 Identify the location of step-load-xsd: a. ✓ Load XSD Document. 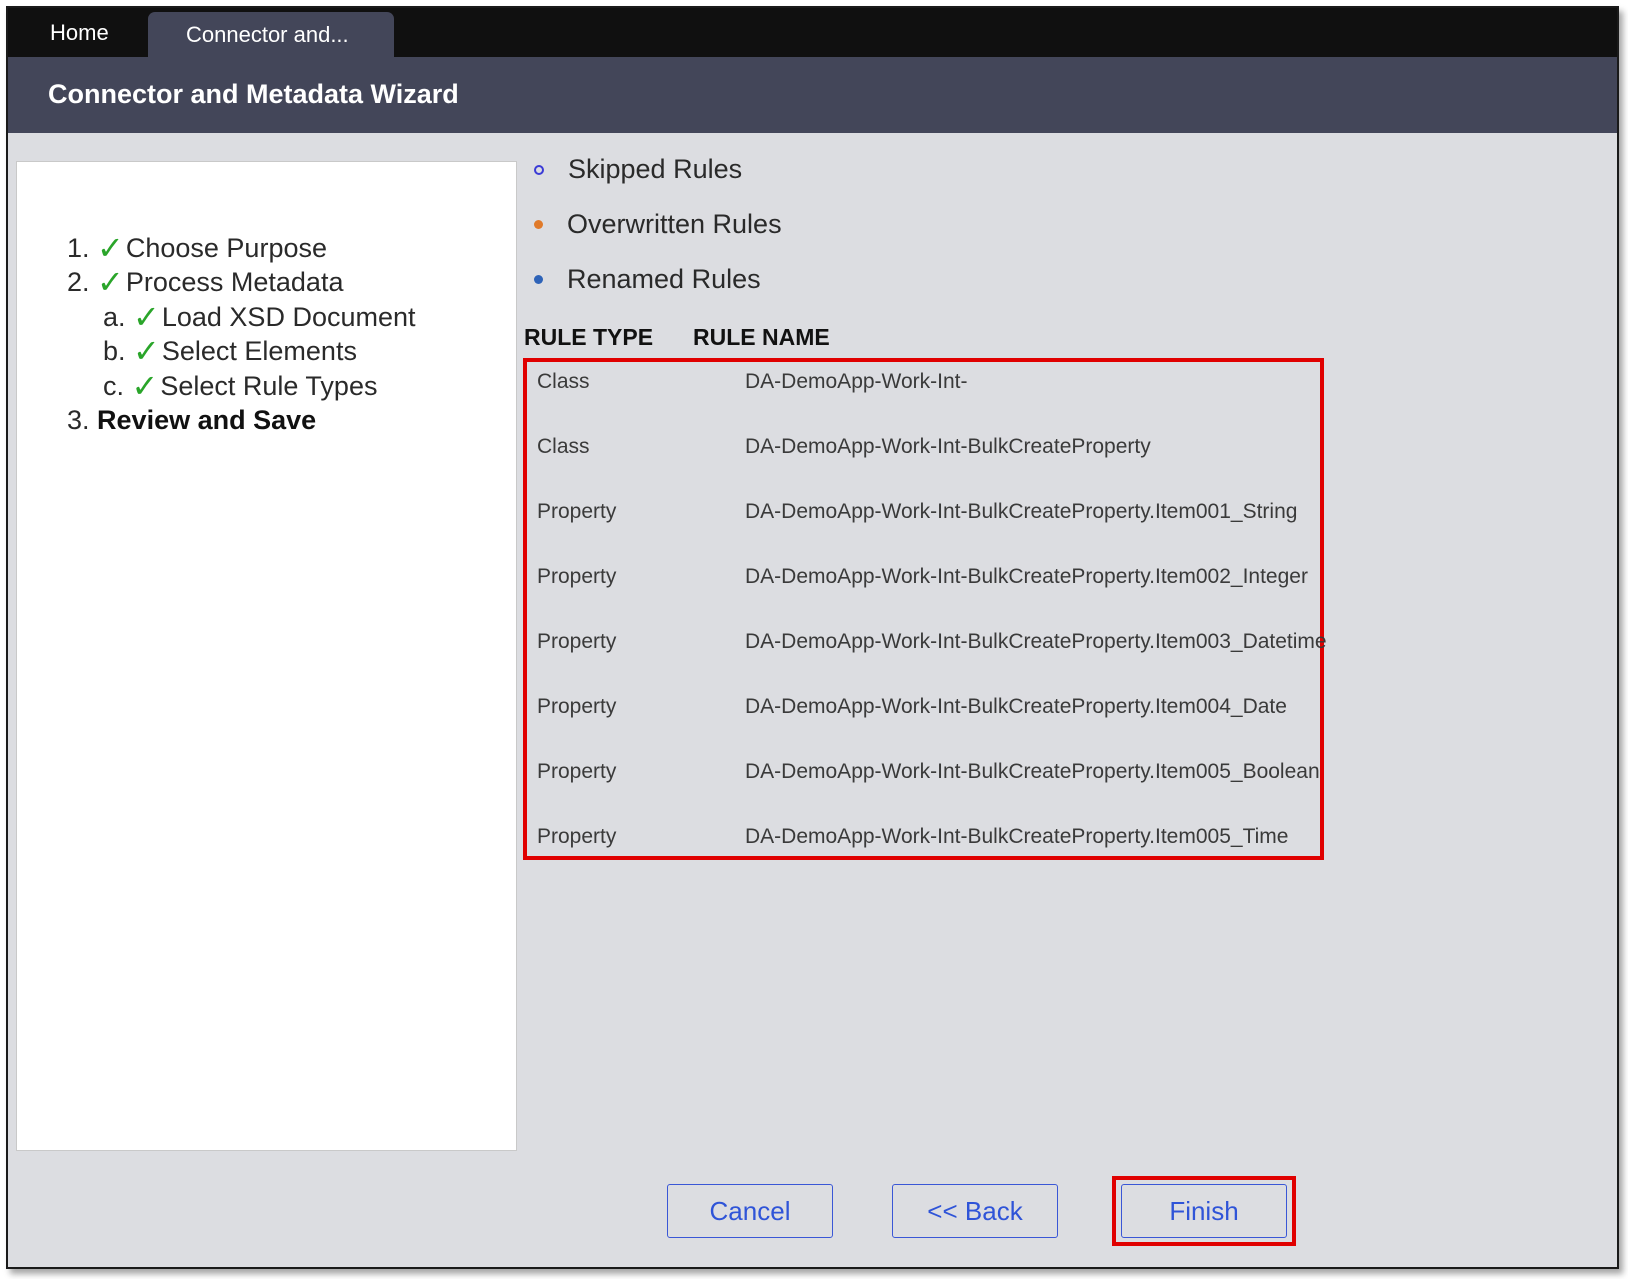
(259, 317).